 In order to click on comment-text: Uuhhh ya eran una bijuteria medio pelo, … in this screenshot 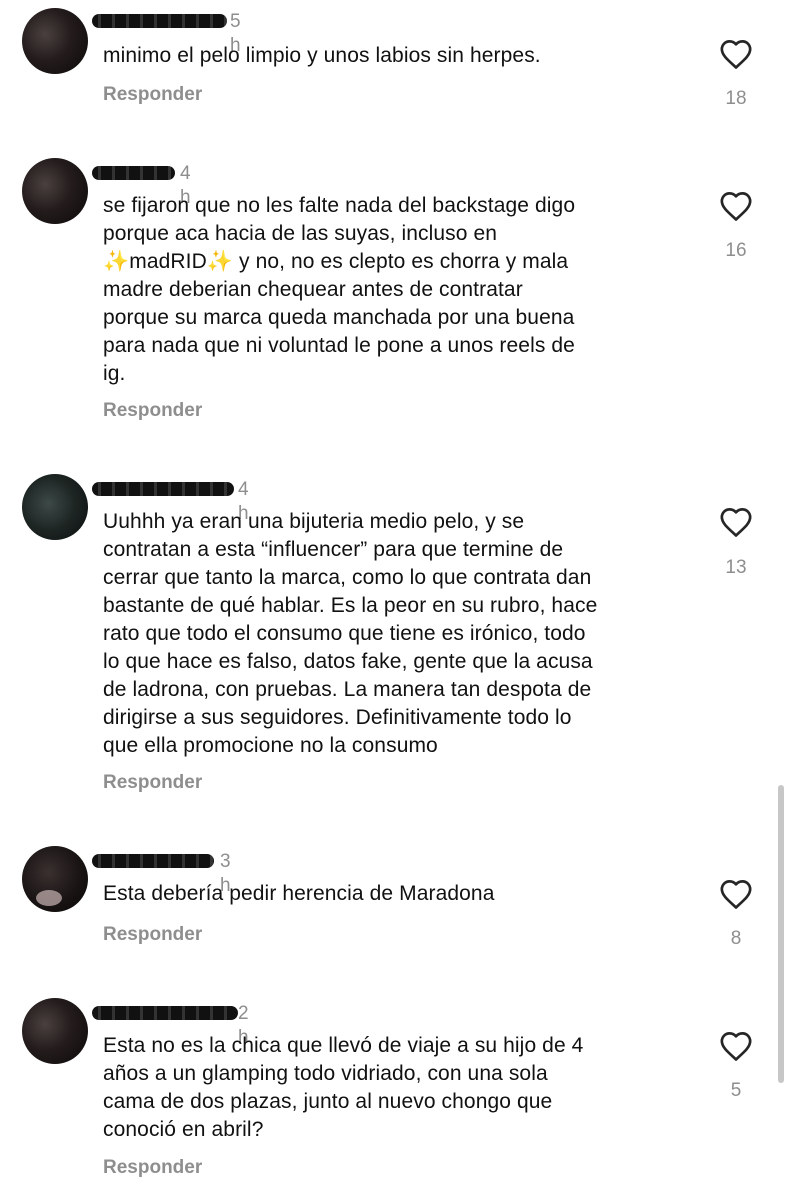, I will do `click(350, 633)`.